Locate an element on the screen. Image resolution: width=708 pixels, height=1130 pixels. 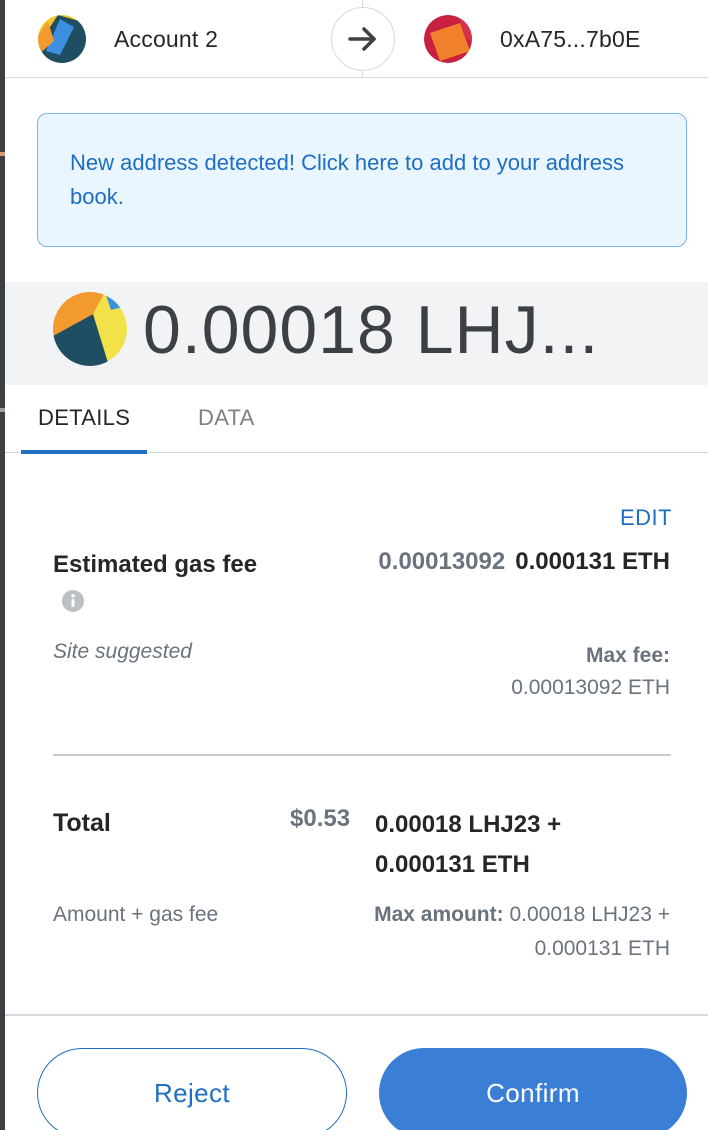
recipient-avatar-icon is located at coordinates (448, 39).